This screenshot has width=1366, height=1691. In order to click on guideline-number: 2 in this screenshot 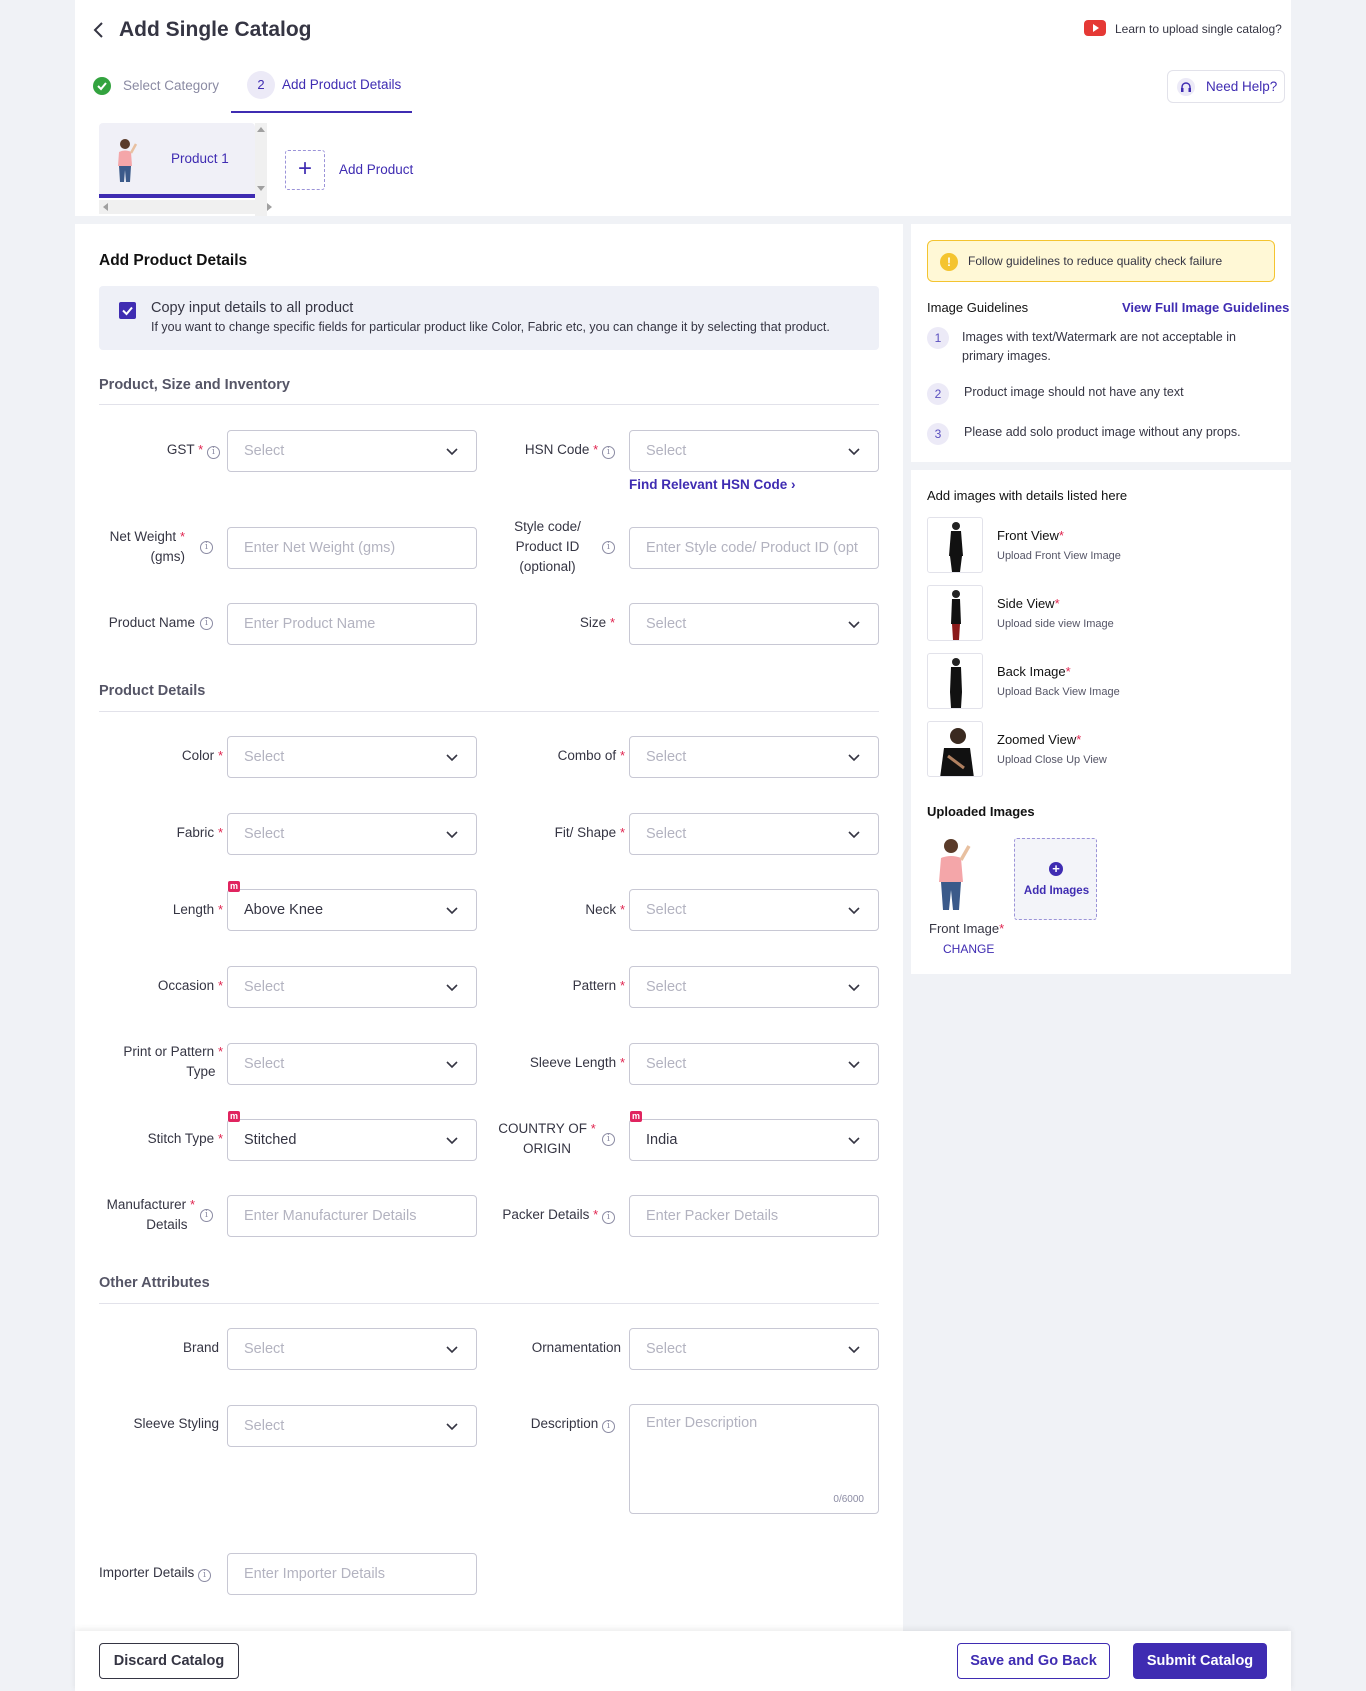, I will do `click(938, 394)`.